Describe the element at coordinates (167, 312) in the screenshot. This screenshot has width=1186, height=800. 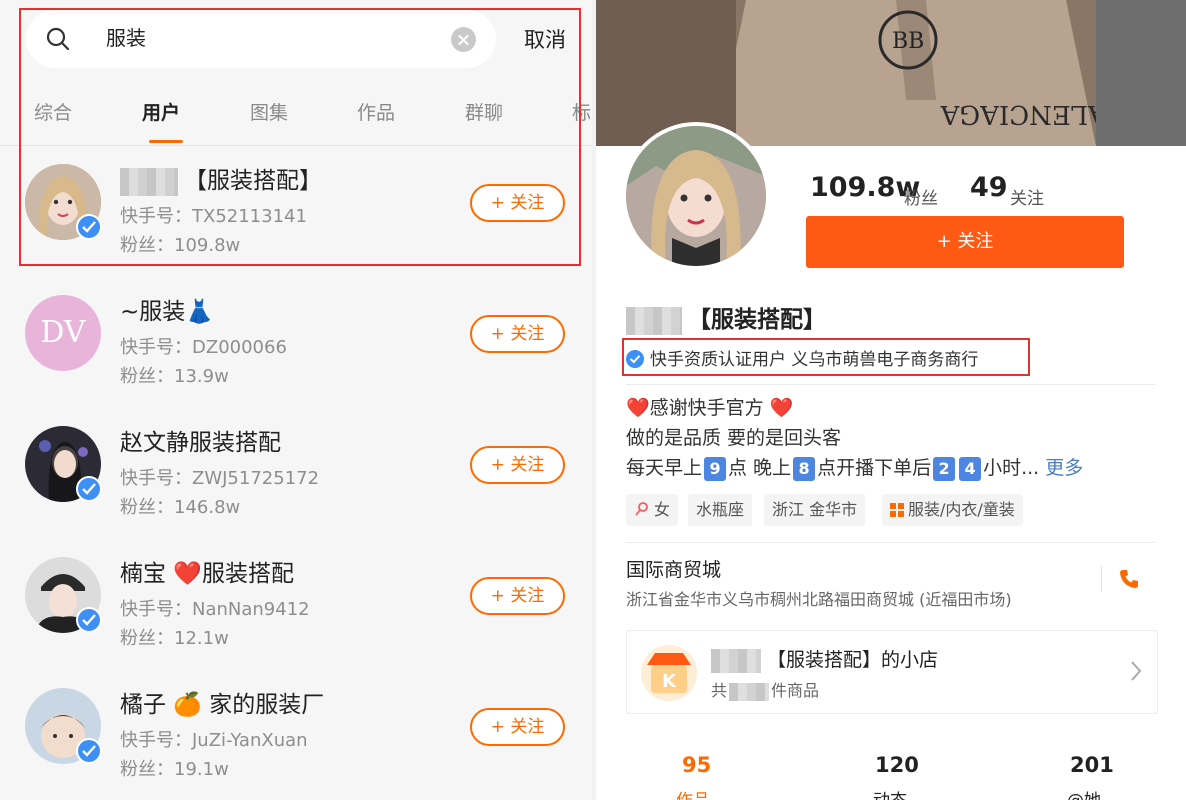
I see `user-name: ~服装👗` at that location.